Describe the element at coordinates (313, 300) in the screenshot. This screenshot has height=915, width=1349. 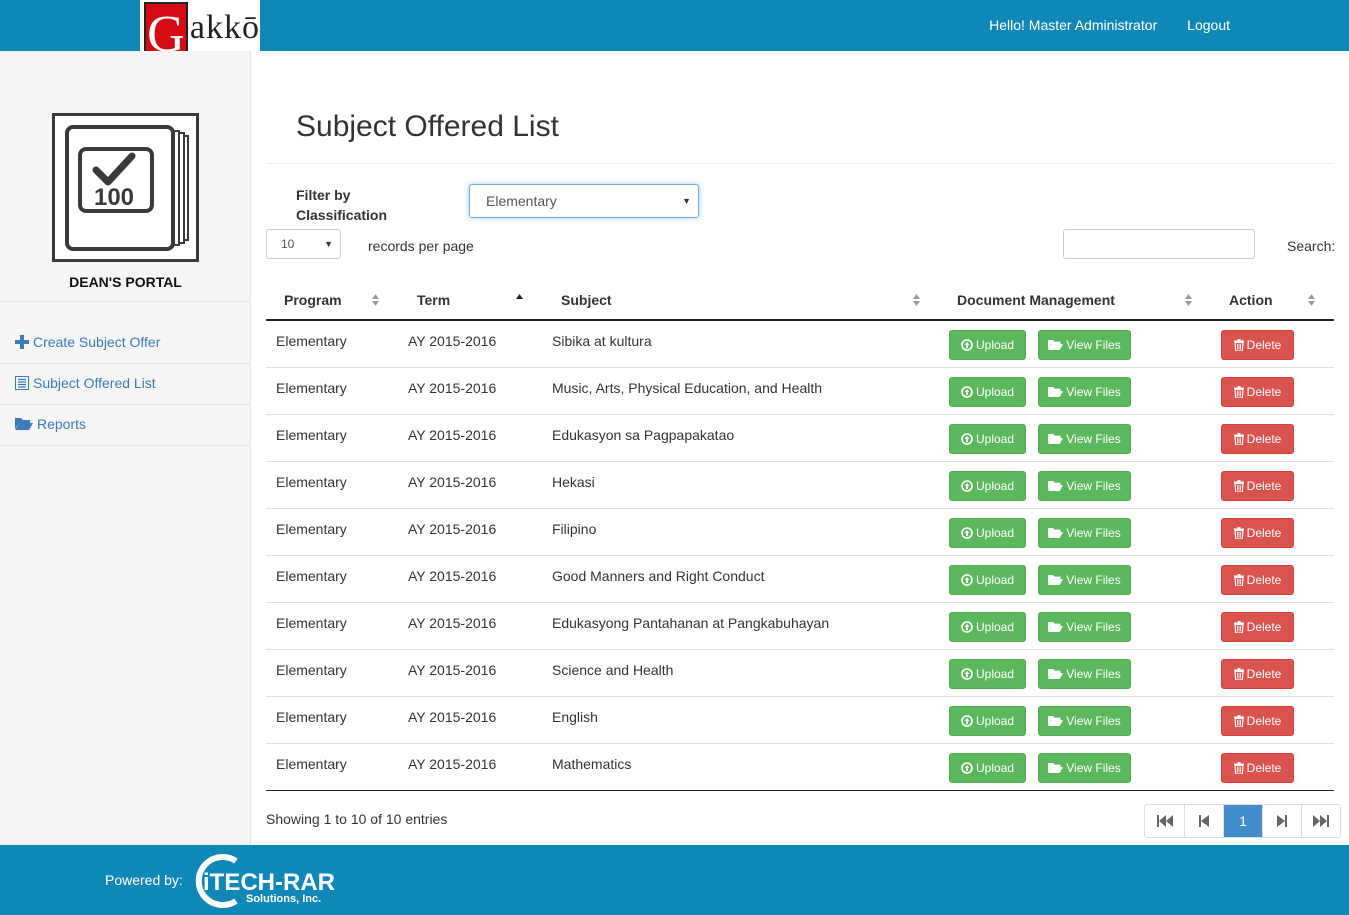
I see `column-header-program: Program` at that location.